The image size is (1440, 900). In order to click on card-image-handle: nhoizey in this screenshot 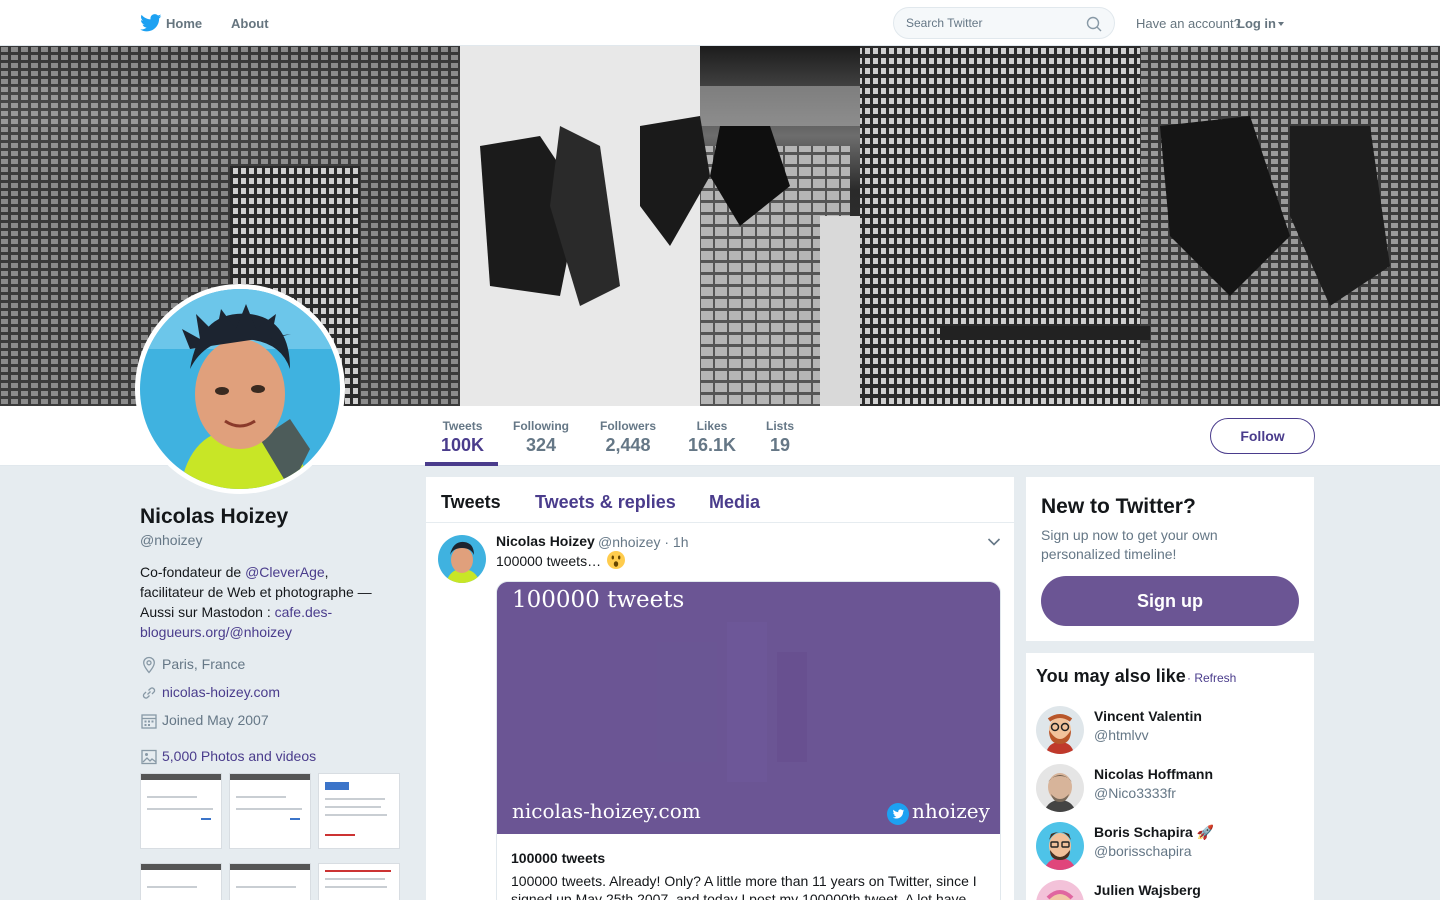, I will do `click(951, 811)`.